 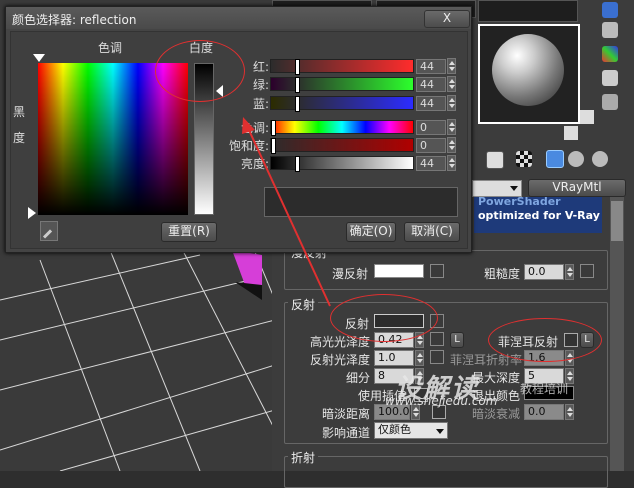 What do you see at coordinates (260, 67) in the screenshot?
I see `red-label: 红:` at bounding box center [260, 67].